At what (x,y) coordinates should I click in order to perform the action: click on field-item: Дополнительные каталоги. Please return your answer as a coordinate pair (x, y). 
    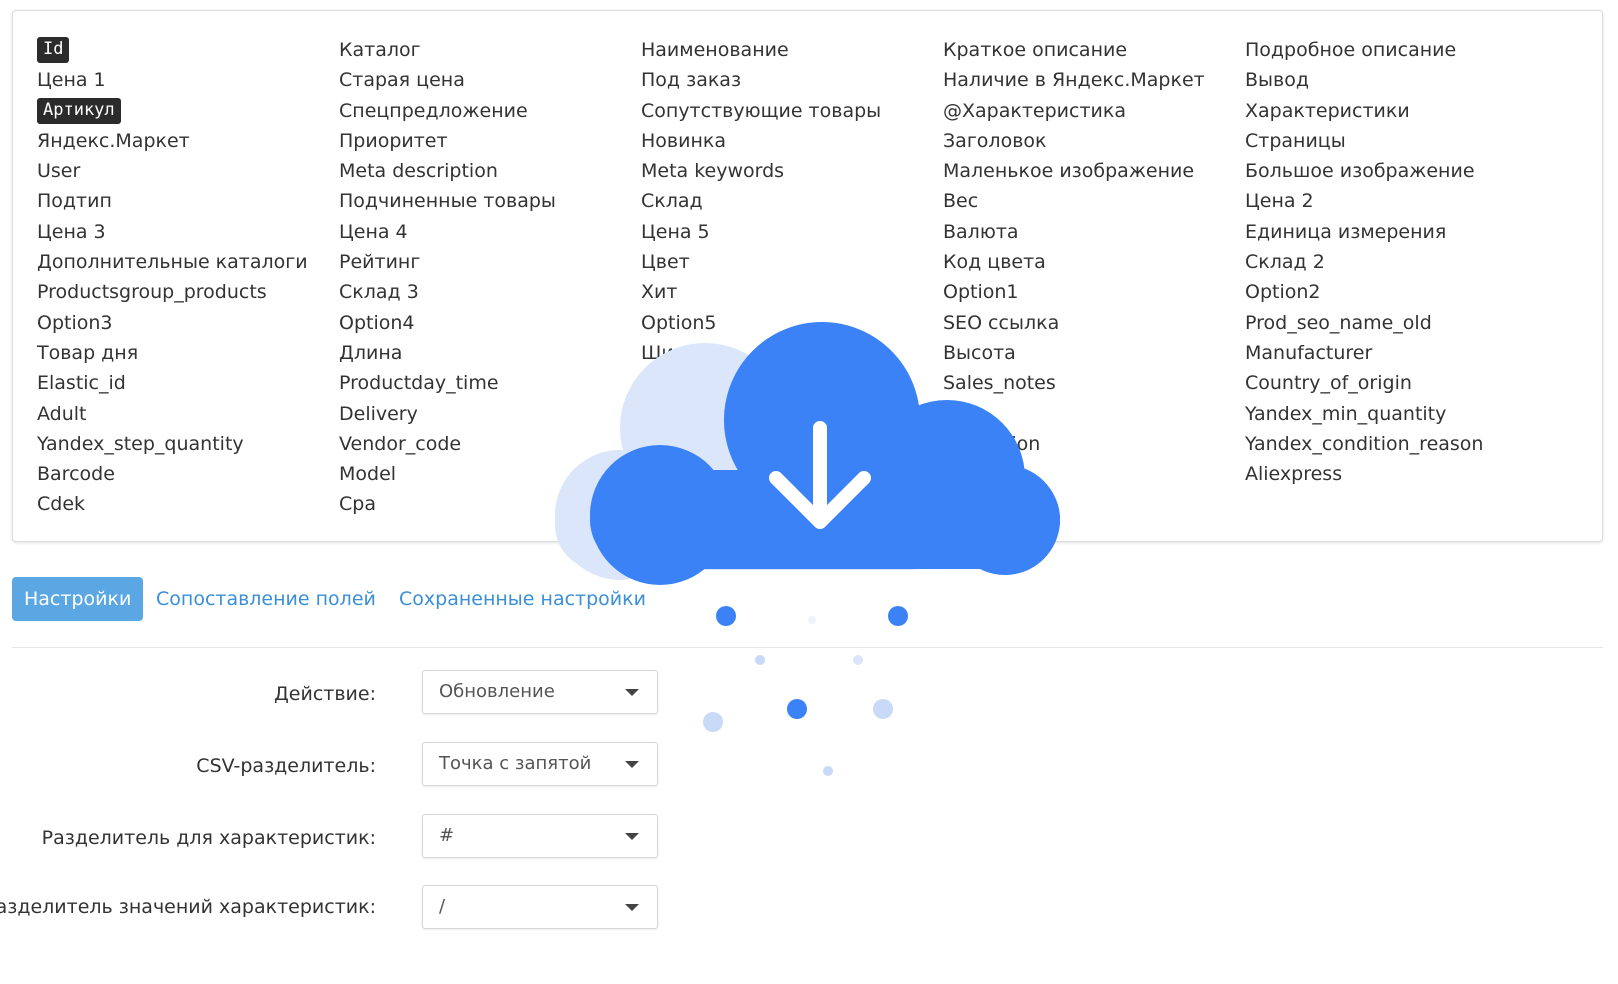
    Looking at the image, I should click on (188, 262).